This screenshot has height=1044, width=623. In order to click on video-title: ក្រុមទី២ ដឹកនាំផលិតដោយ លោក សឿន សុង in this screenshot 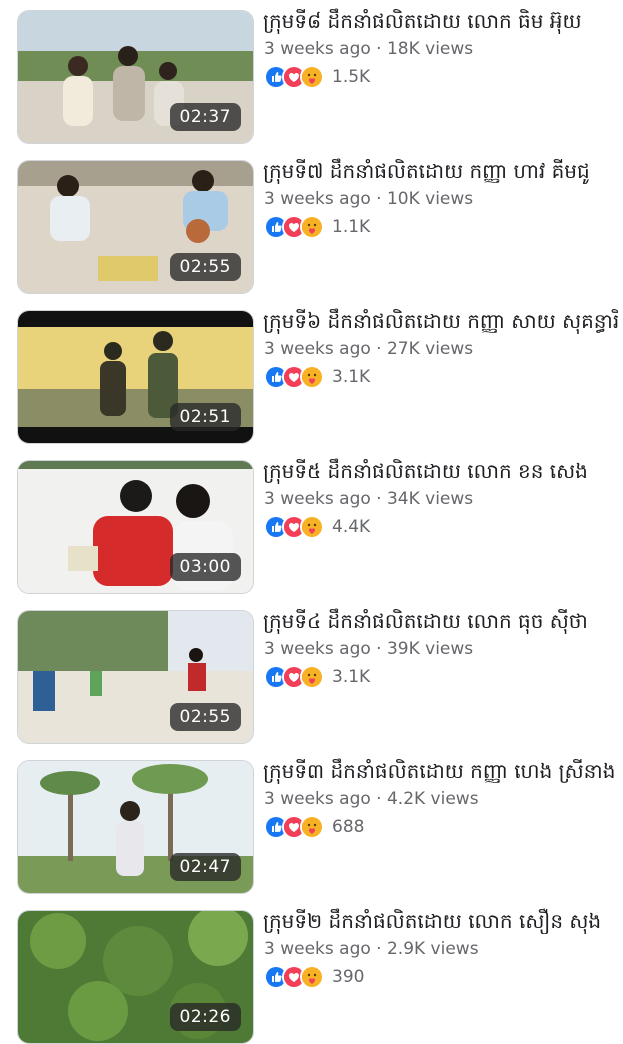, I will do `click(440, 921)`.